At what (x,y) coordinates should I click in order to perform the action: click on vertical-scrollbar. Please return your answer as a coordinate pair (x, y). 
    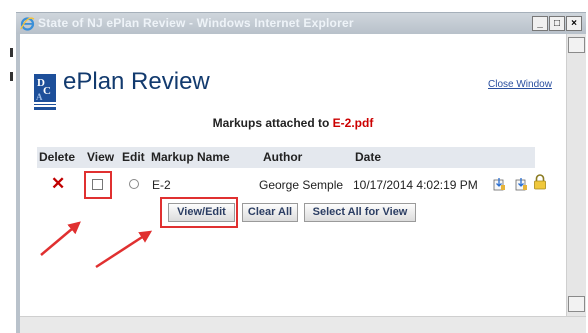
    Looking at the image, I should click on (576, 175).